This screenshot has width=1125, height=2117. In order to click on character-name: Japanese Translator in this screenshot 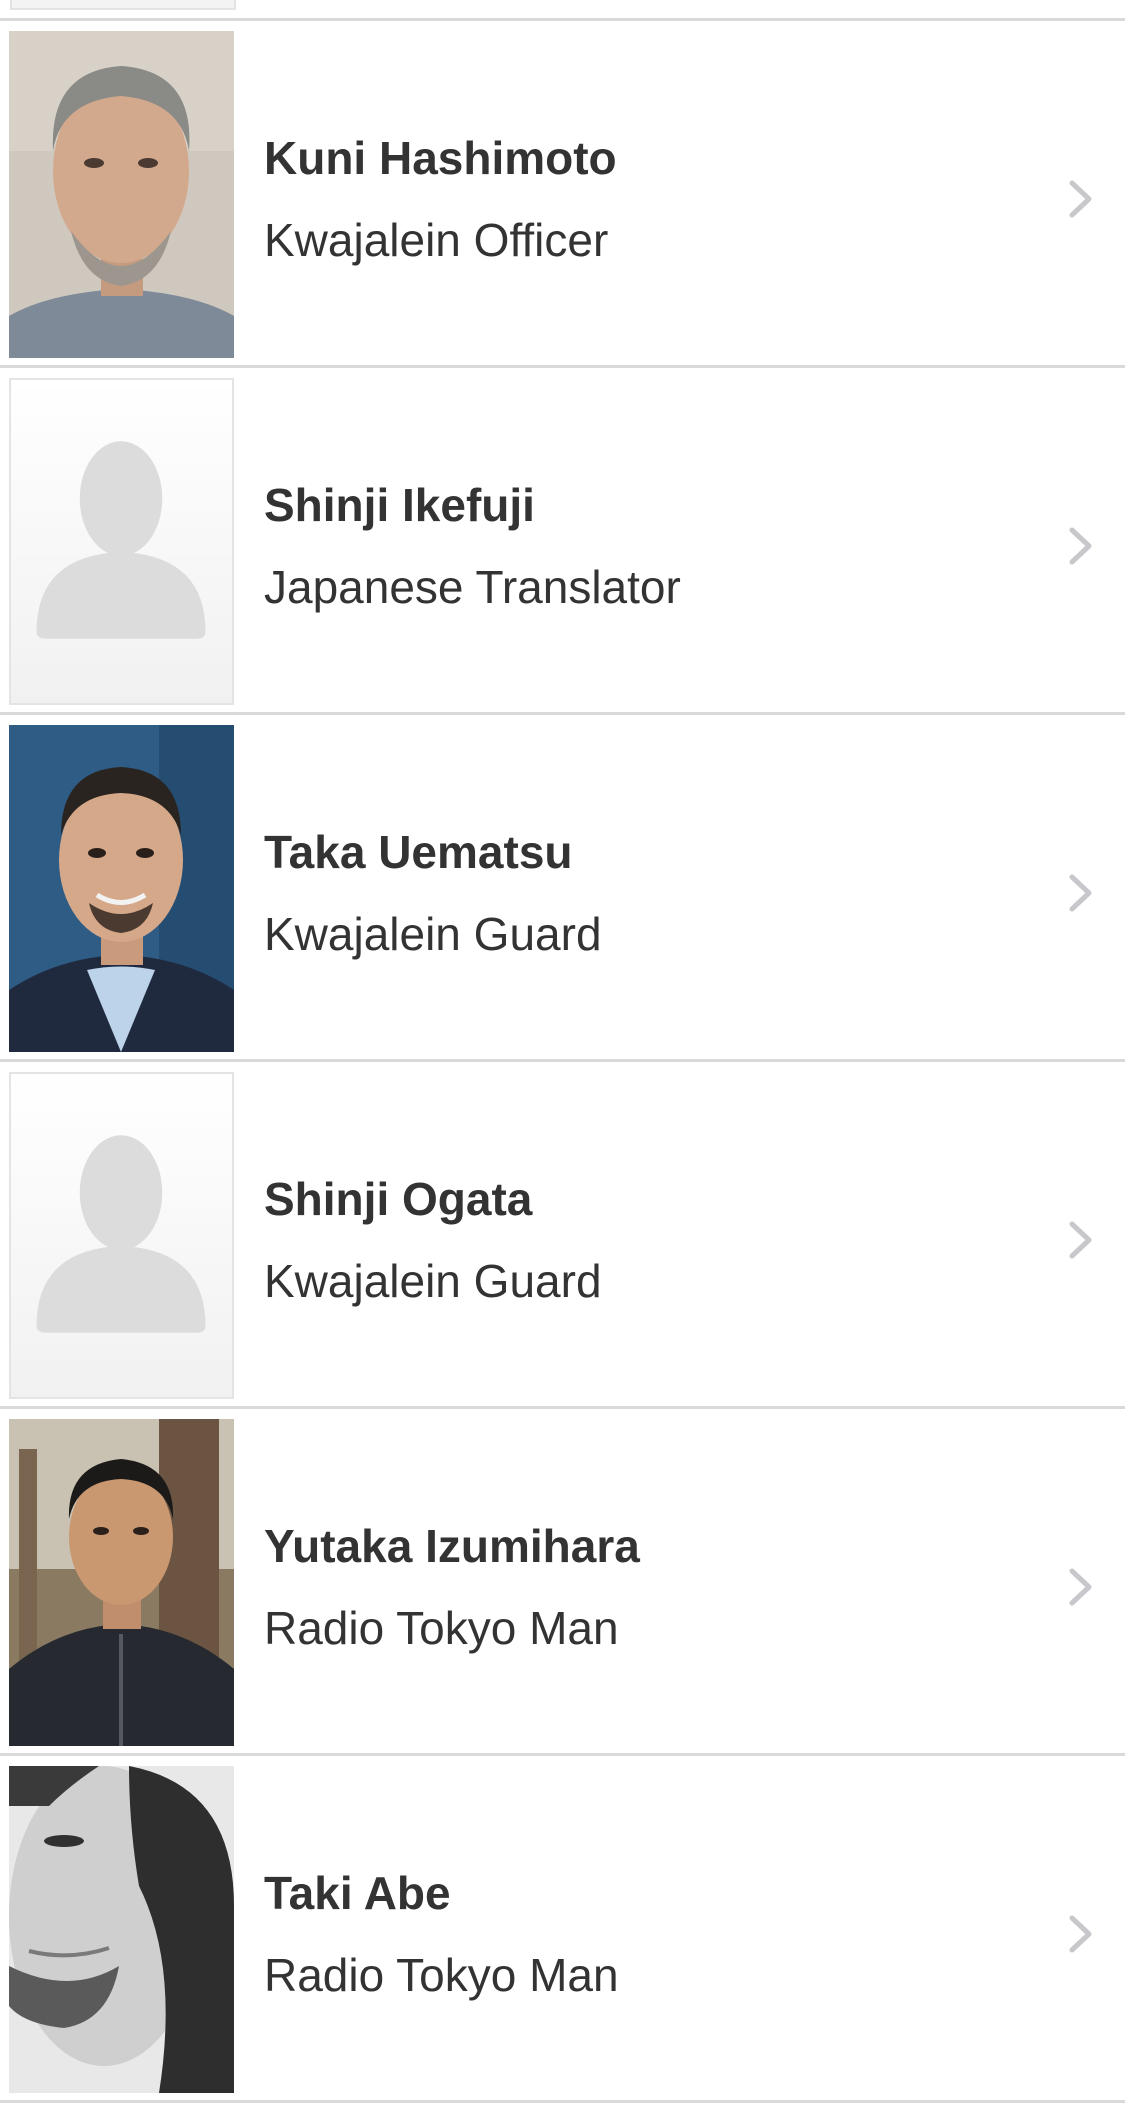, I will do `click(472, 587)`.